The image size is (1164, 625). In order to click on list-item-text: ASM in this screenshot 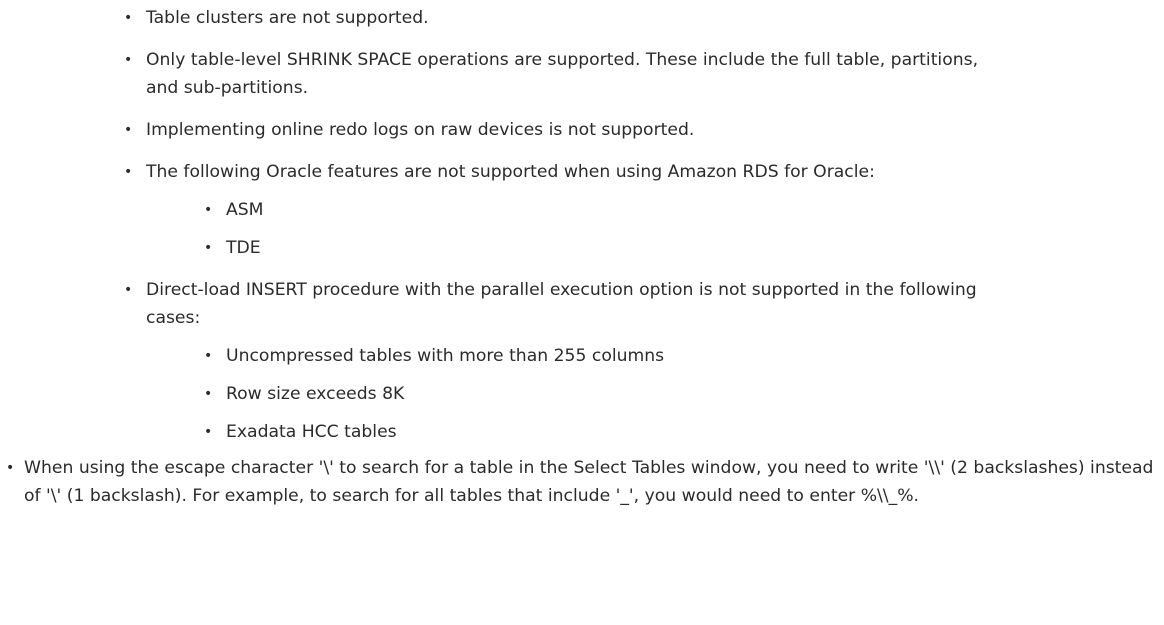, I will do `click(245, 210)`.